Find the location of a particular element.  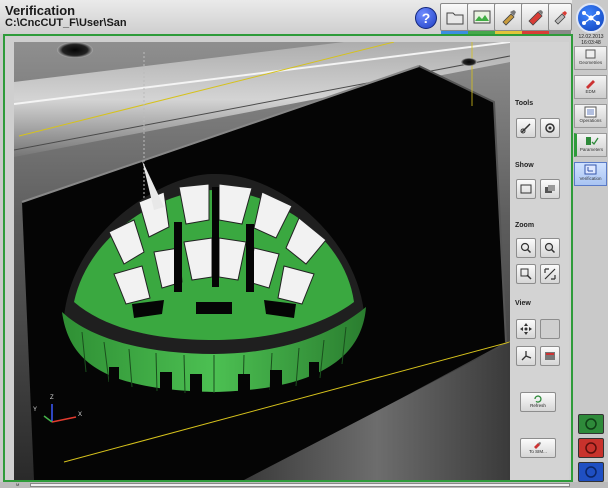

status-bar: M is located at coordinates (304, 485).